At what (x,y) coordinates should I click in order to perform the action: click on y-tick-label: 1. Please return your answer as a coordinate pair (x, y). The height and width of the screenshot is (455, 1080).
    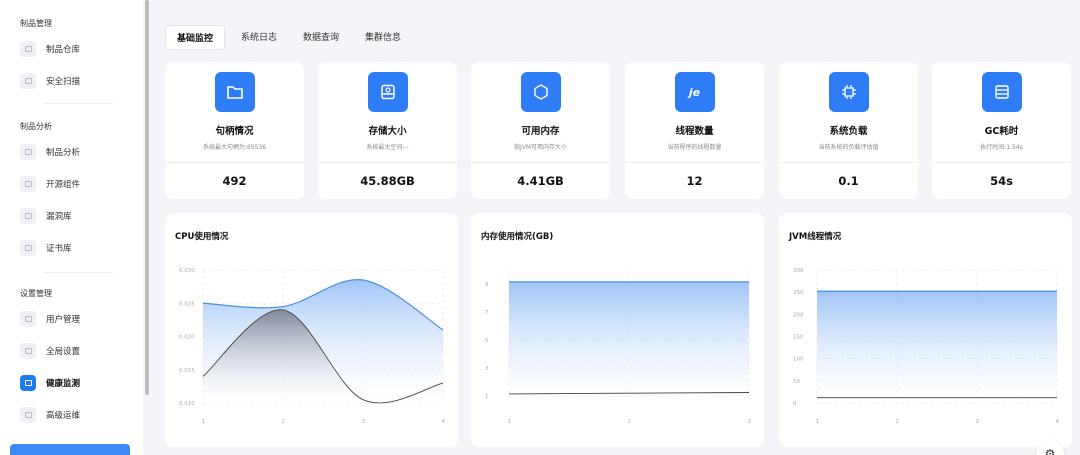
    Looking at the image, I should click on (487, 397).